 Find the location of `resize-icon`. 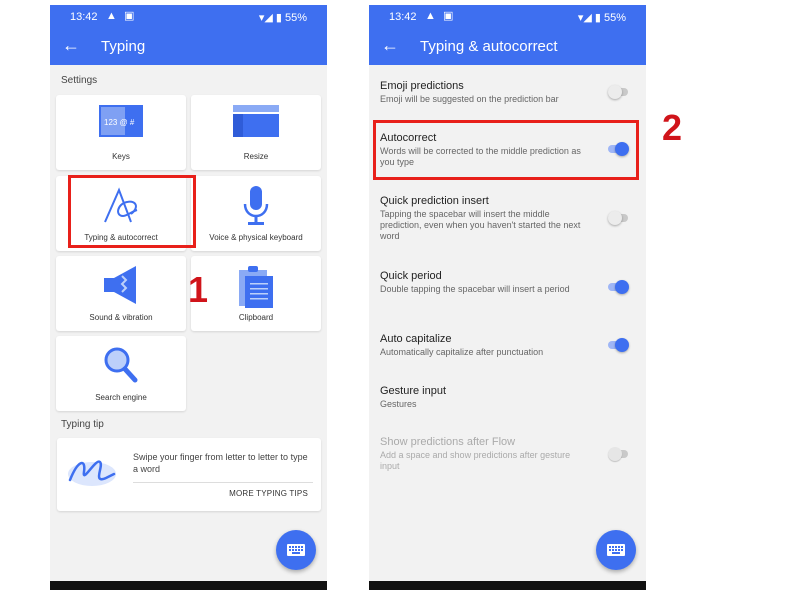

resize-icon is located at coordinates (256, 121).